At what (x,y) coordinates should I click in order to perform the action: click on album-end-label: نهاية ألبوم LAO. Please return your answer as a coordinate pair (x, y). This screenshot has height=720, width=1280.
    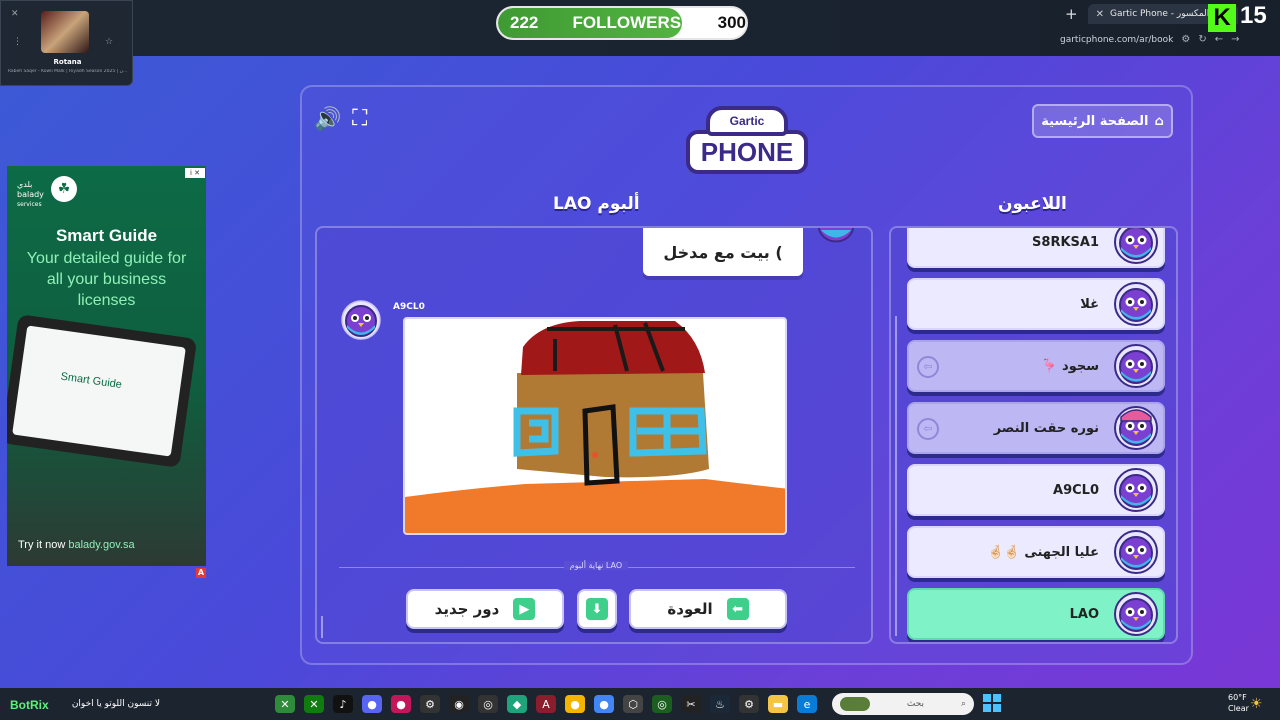
    Looking at the image, I should click on (594, 565).